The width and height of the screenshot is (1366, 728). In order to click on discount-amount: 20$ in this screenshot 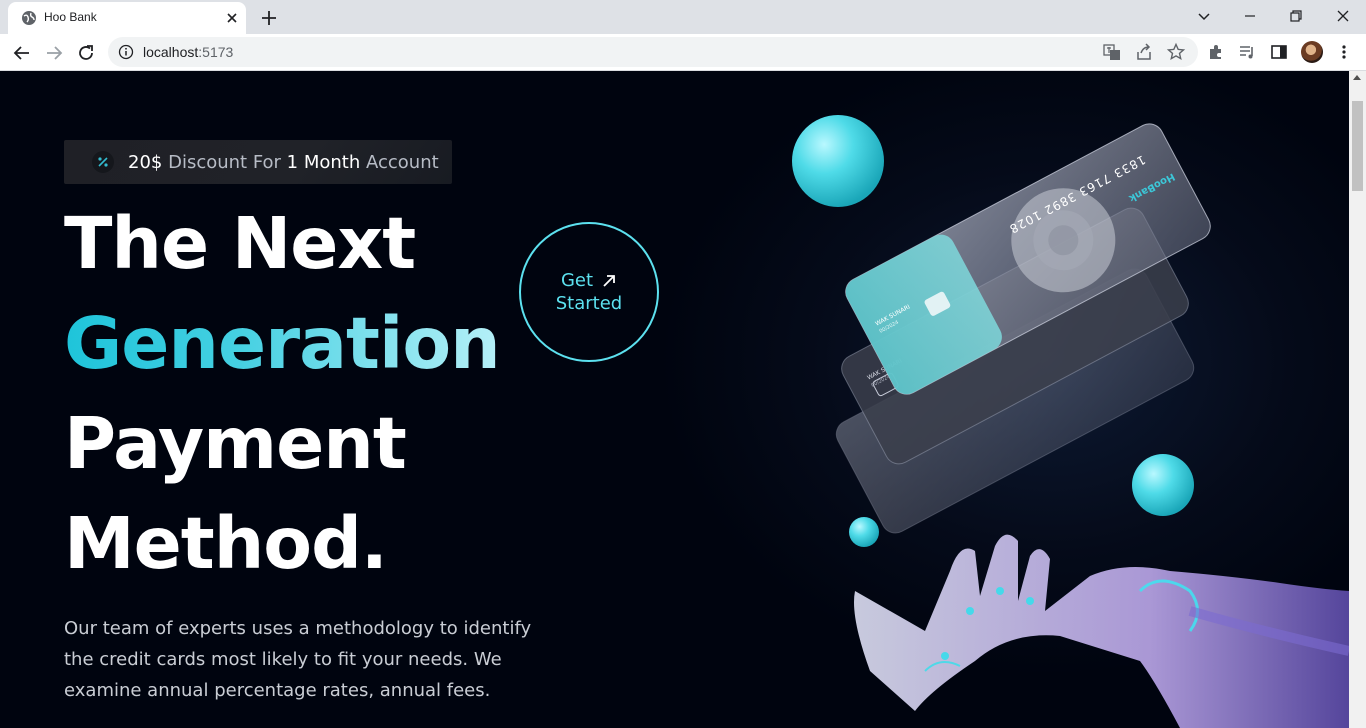, I will do `click(145, 162)`.